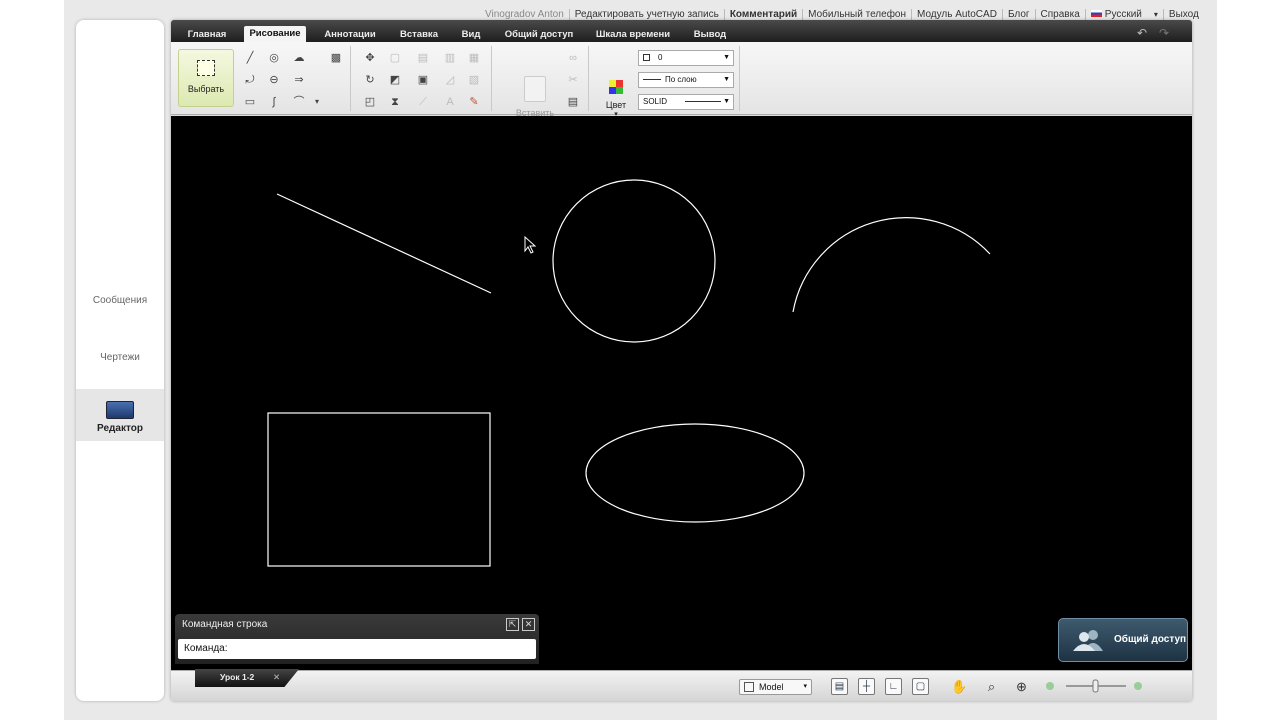  I want to click on zoom-slider, so click(1094, 686).